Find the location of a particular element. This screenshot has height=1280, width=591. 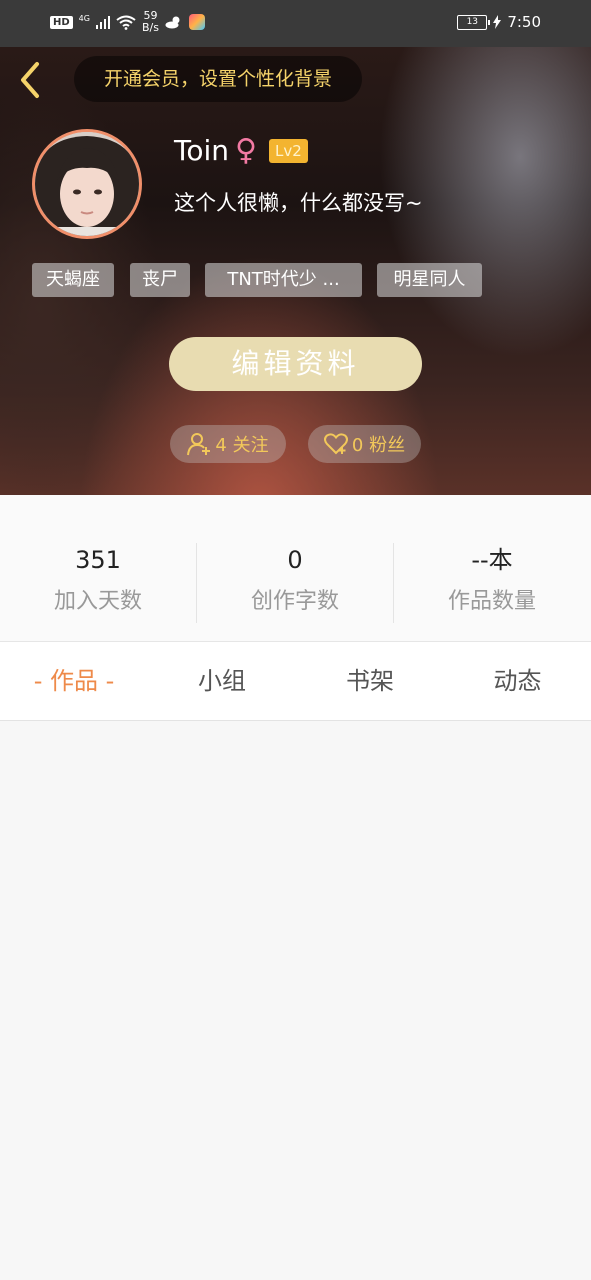

battery-icon: 13 is located at coordinates (474, 22).